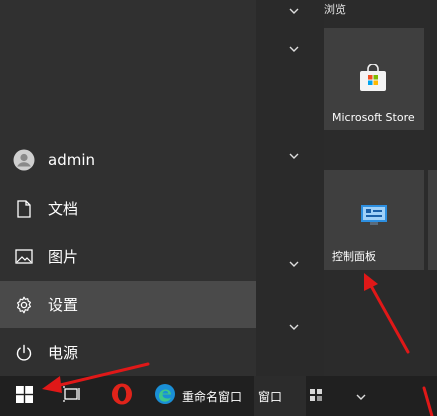  I want to click on rail-item-label: 电源, so click(63, 353).